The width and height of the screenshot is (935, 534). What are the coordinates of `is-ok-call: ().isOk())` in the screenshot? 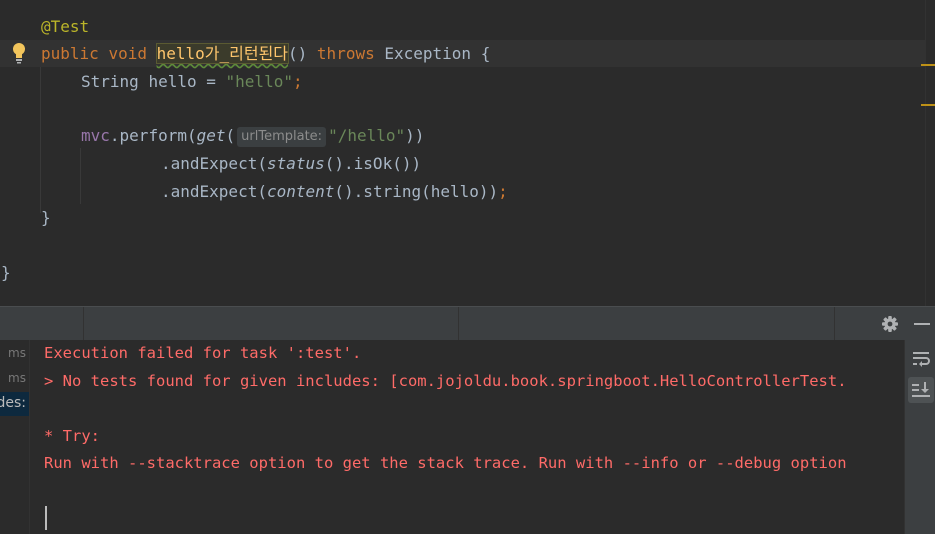 It's located at (373, 163).